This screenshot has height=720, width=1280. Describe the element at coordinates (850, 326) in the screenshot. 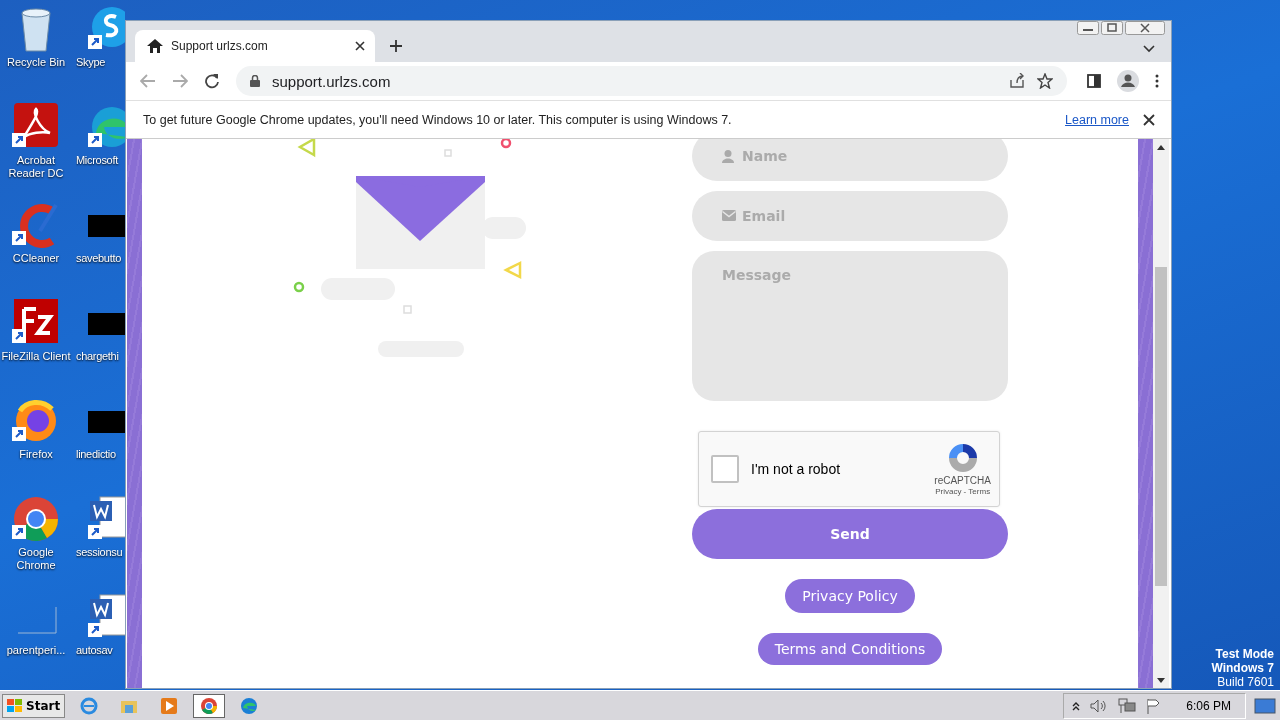

I see `message-field: Message` at that location.